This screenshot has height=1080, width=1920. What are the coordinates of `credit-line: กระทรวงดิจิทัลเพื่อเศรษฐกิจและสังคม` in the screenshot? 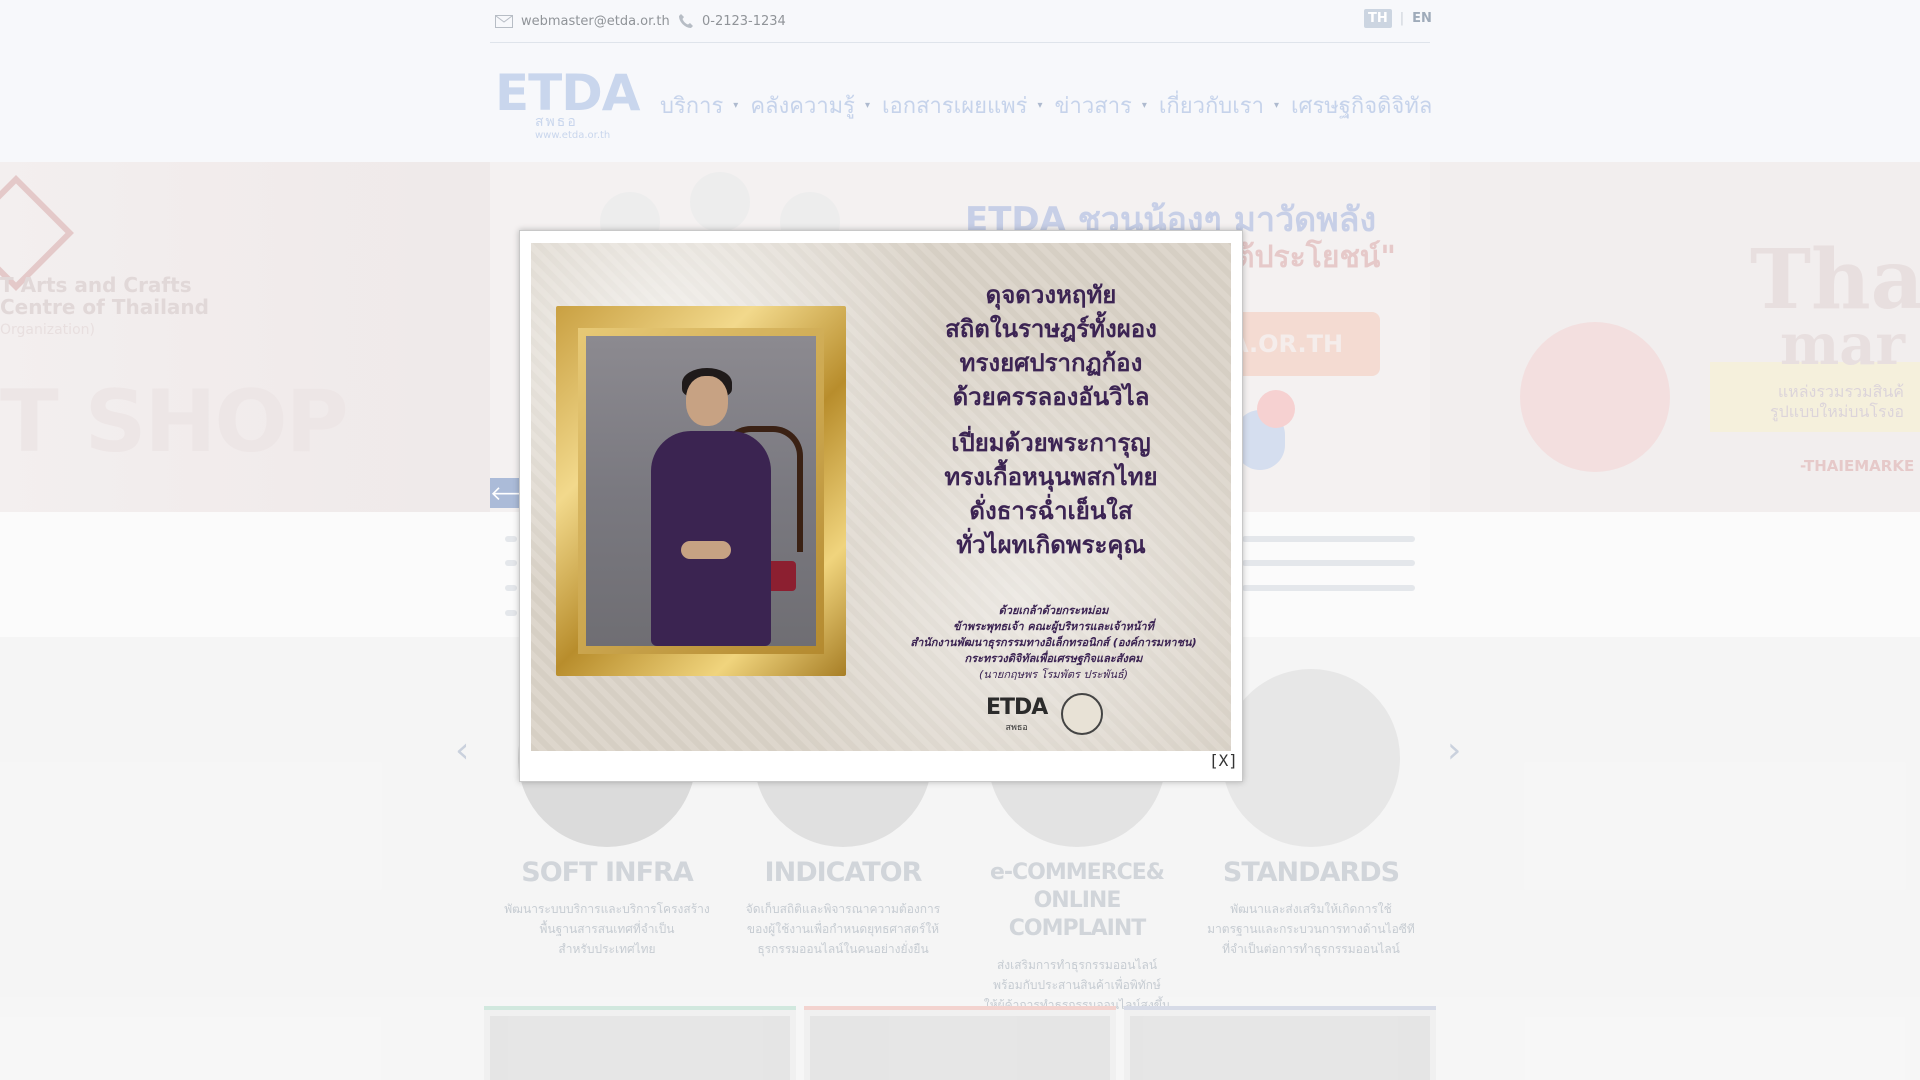 It's located at (1053, 658).